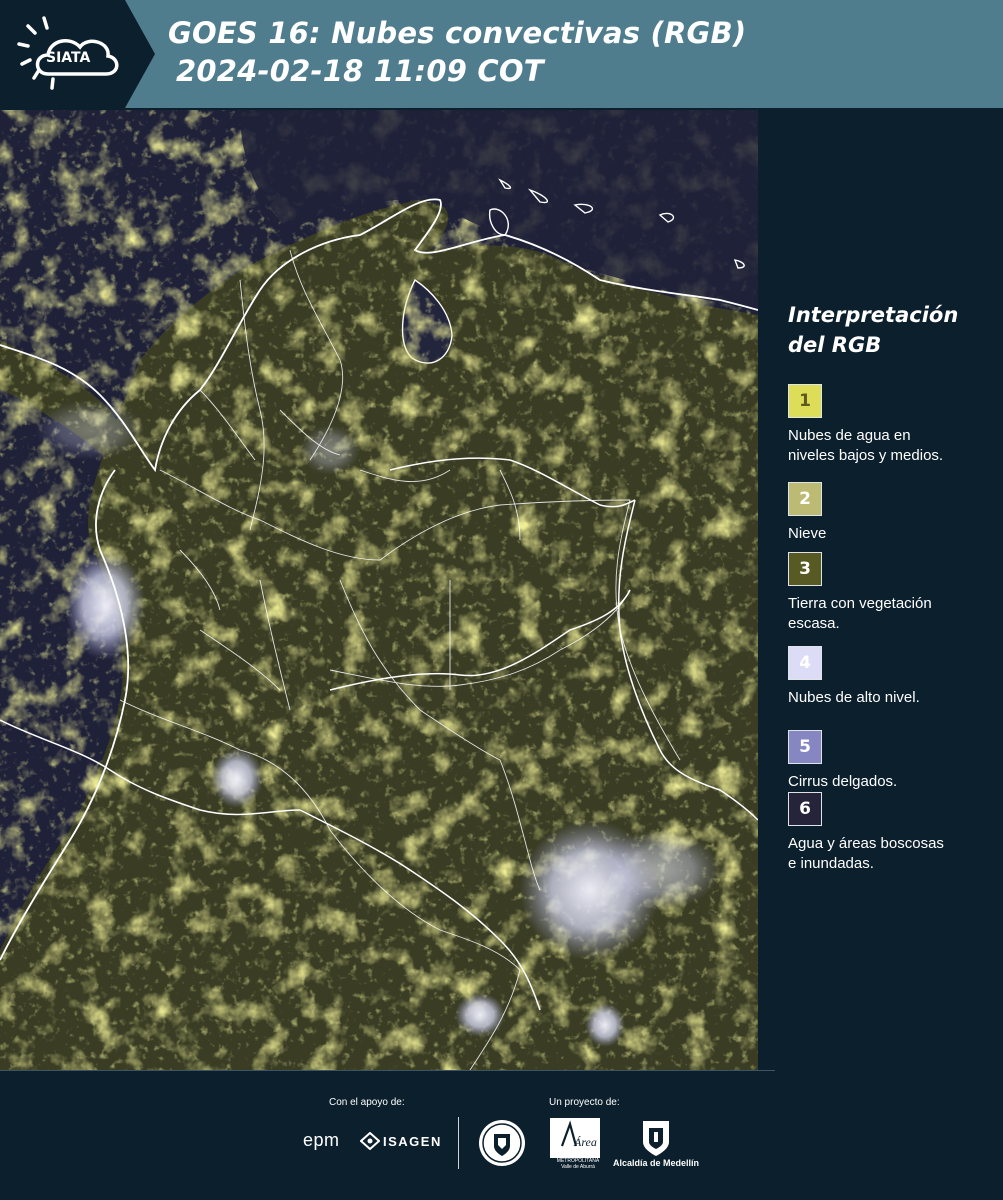 The width and height of the screenshot is (1003, 1200). I want to click on legend-item-4: 4 Nubes de alto nivel., so click(888, 677).